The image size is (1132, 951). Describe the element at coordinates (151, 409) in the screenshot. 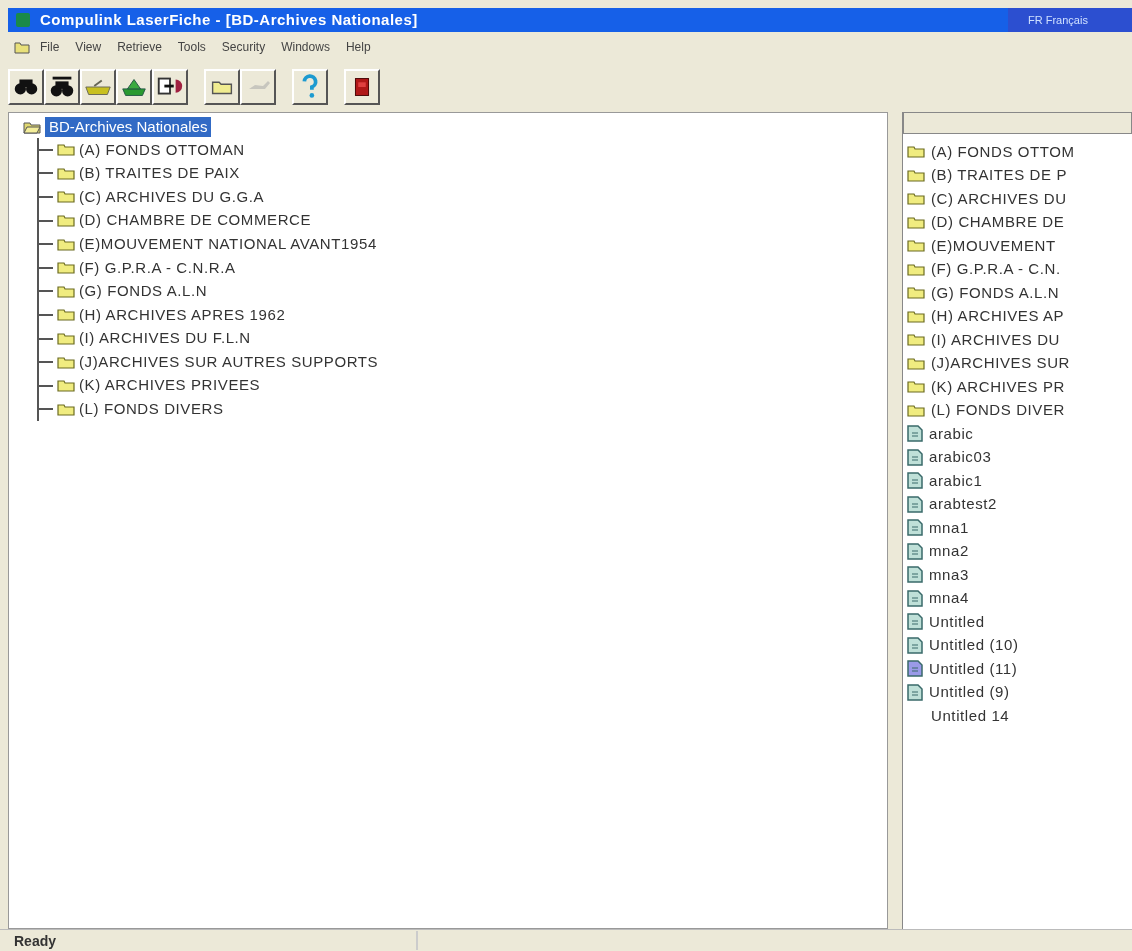

I see `tree-item: (L) FONDS DIVERS` at that location.